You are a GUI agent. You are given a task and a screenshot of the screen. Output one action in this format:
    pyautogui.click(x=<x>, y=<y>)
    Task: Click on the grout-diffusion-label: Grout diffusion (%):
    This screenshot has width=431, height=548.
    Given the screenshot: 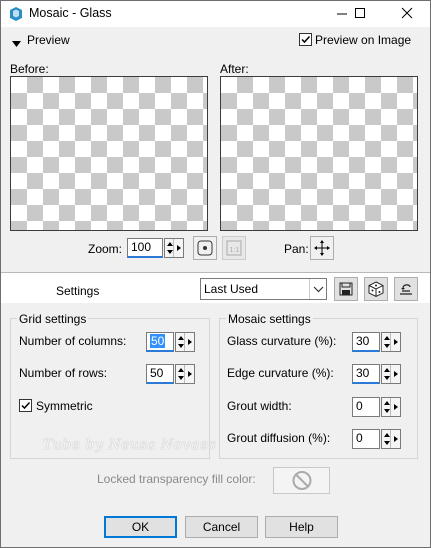 What is the action you would take?
    pyautogui.click(x=279, y=438)
    